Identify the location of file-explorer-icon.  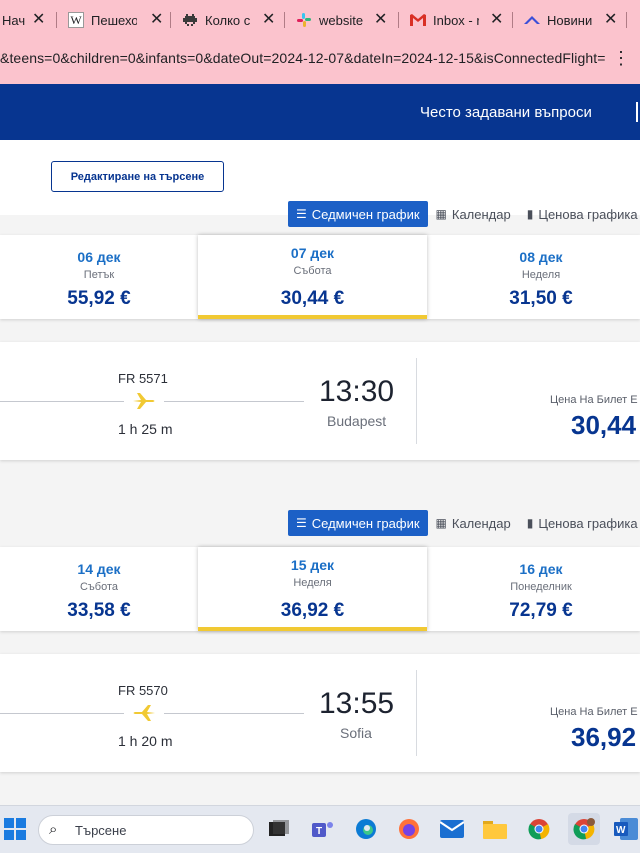
(495, 829).